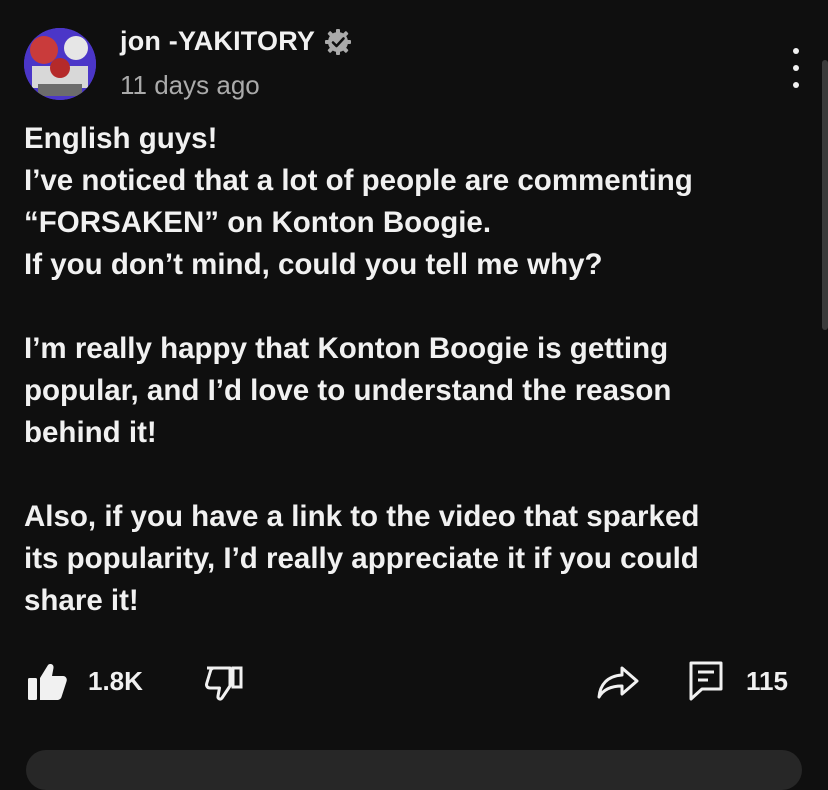 The width and height of the screenshot is (828, 790). Describe the element at coordinates (706, 681) in the screenshot. I see `reply-button-icon` at that location.